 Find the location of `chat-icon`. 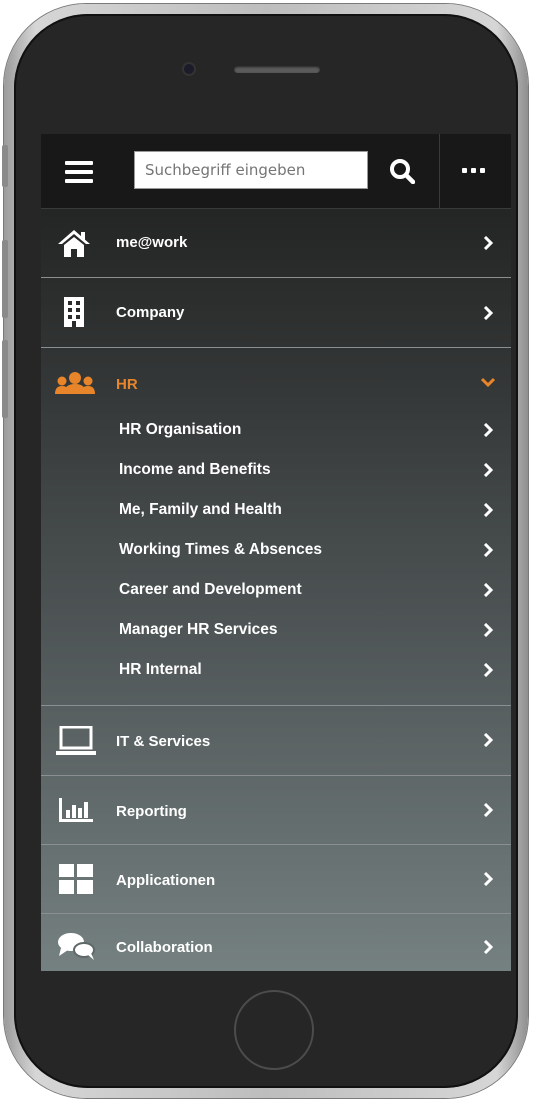

chat-icon is located at coordinates (76, 946).